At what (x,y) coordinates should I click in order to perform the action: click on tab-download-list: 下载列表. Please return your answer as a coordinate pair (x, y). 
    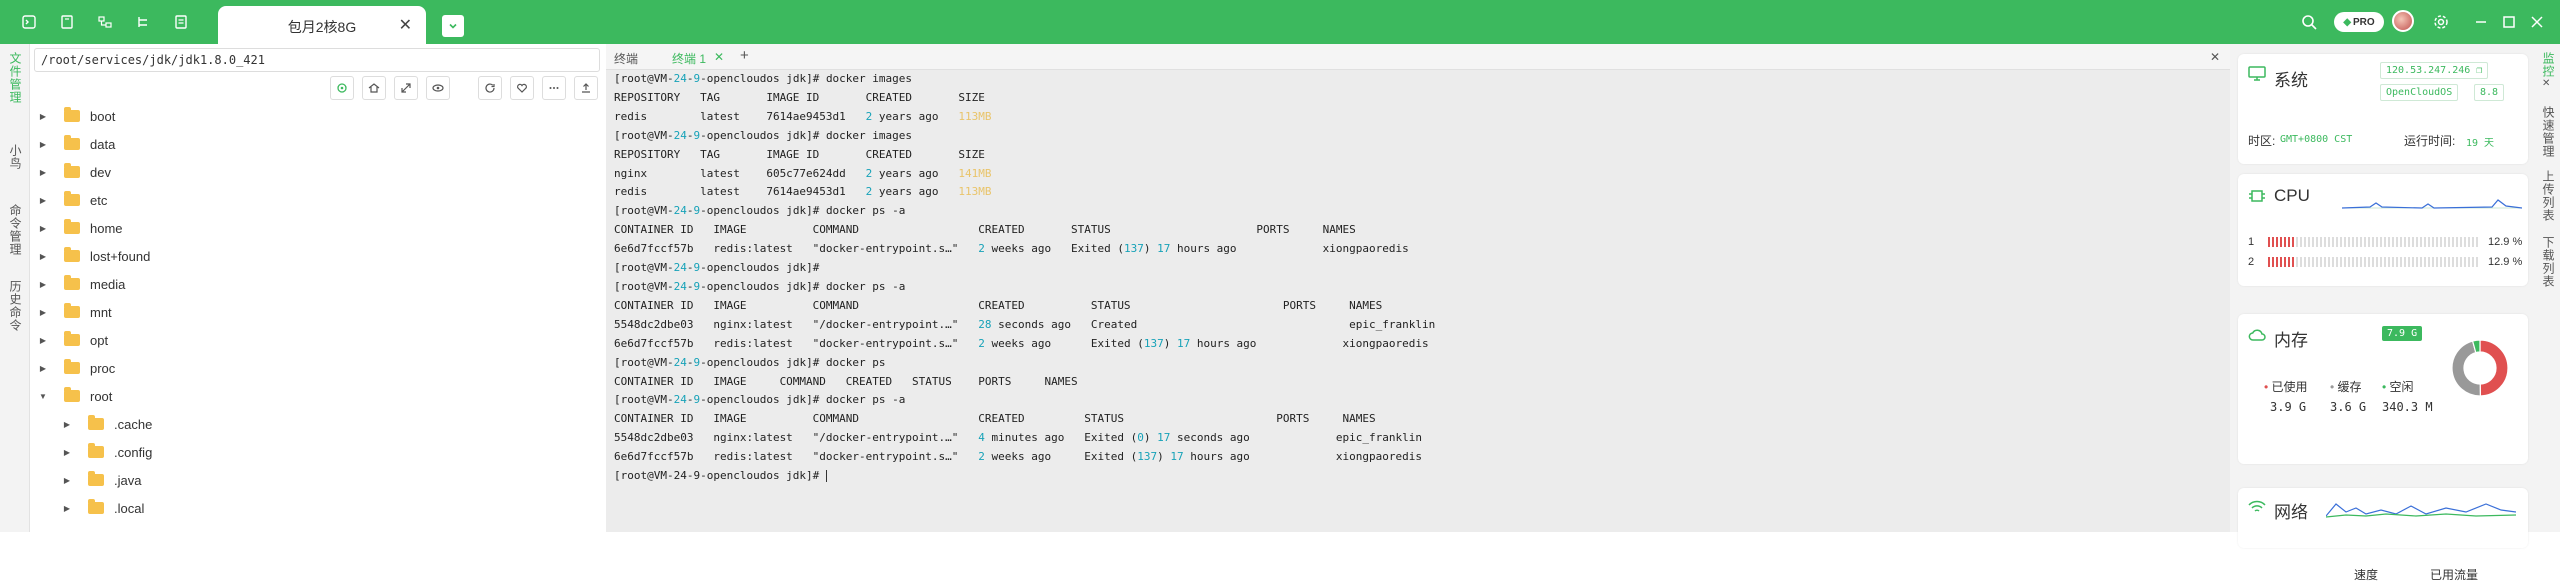
    Looking at the image, I should click on (2548, 262).